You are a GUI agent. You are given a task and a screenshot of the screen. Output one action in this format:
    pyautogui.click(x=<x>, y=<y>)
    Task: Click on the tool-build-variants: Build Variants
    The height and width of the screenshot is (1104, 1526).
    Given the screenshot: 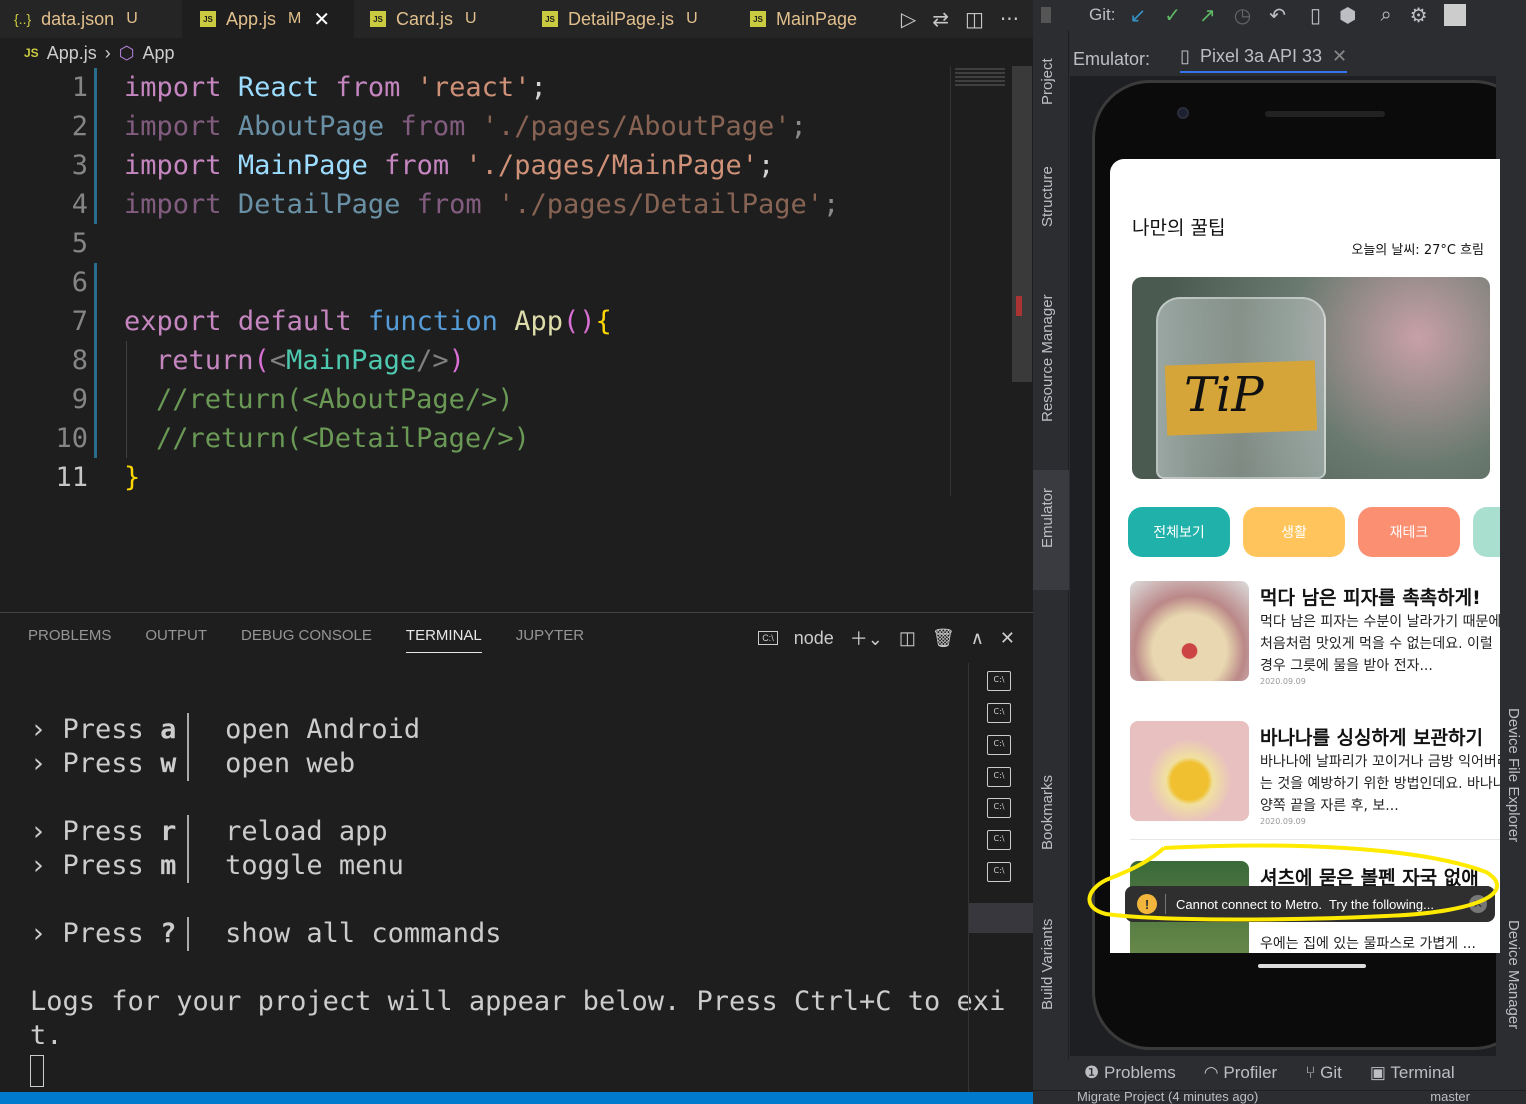 What is the action you would take?
    pyautogui.click(x=1047, y=964)
    